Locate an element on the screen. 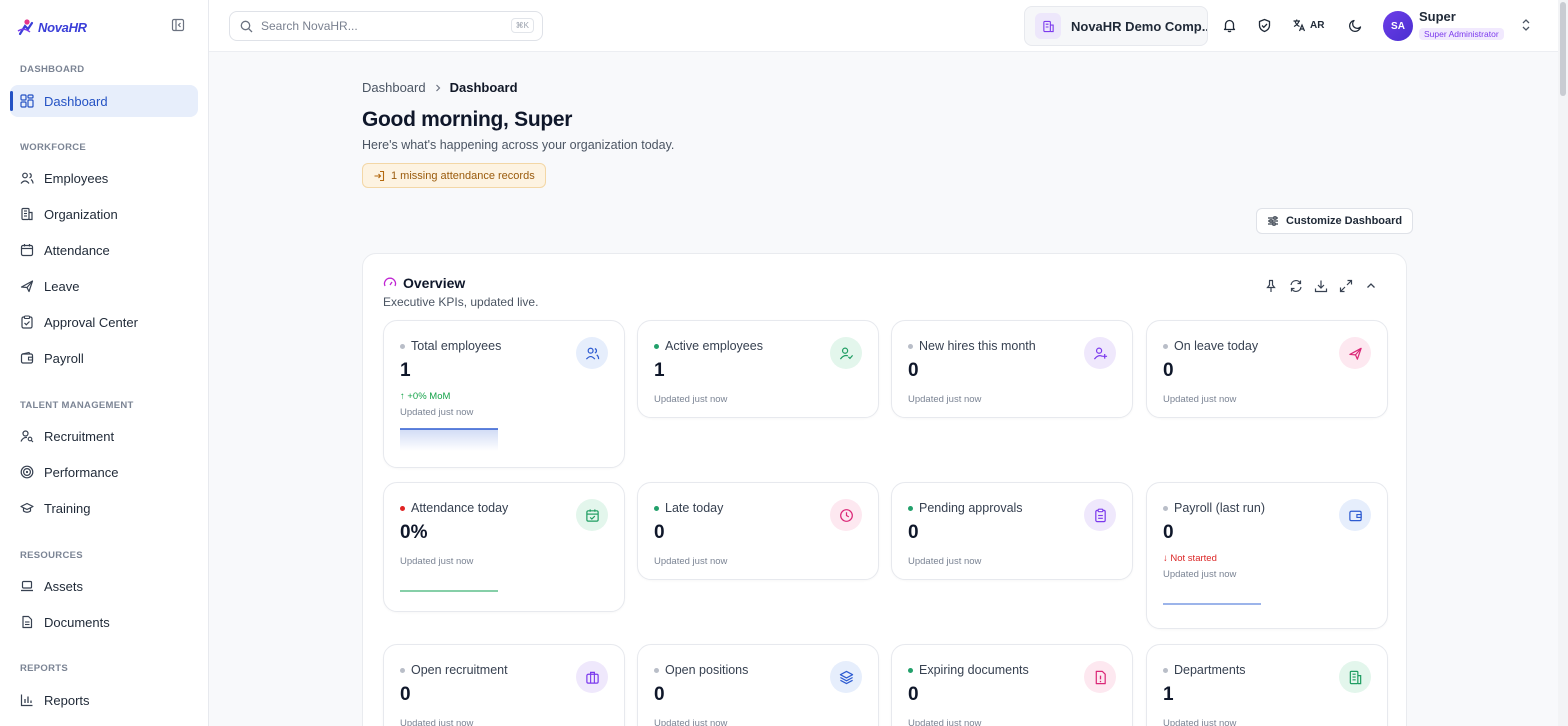  sidebar-item-performance: Performance is located at coordinates (104, 472).